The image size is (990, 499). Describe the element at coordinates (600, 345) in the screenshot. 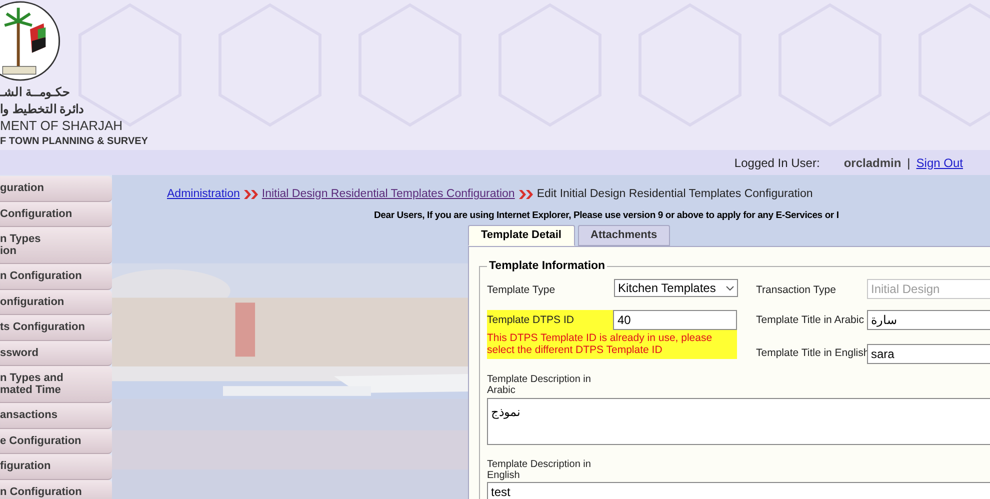

I see `error-message: This DTPS Template ID is already in use, please select the different DTPS Template ID` at that location.